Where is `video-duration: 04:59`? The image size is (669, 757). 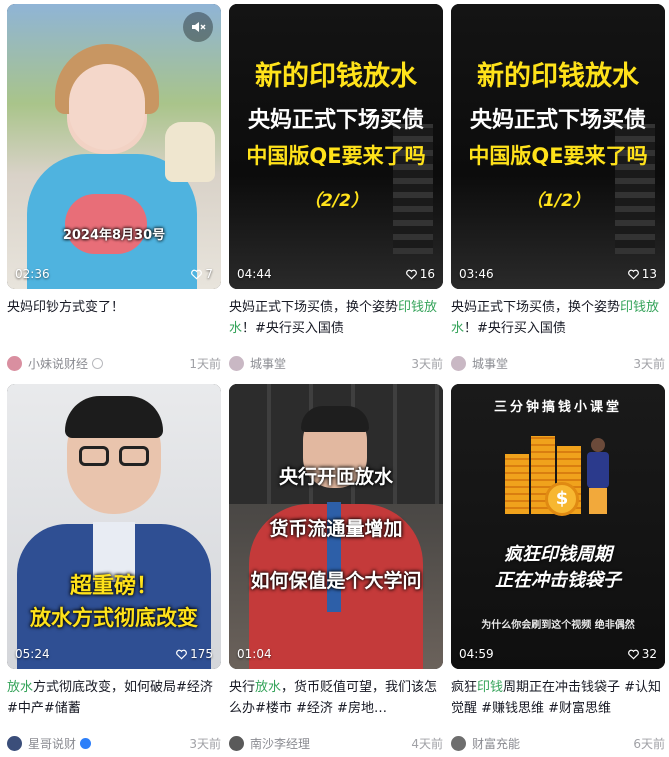
video-duration: 04:59 is located at coordinates (476, 654).